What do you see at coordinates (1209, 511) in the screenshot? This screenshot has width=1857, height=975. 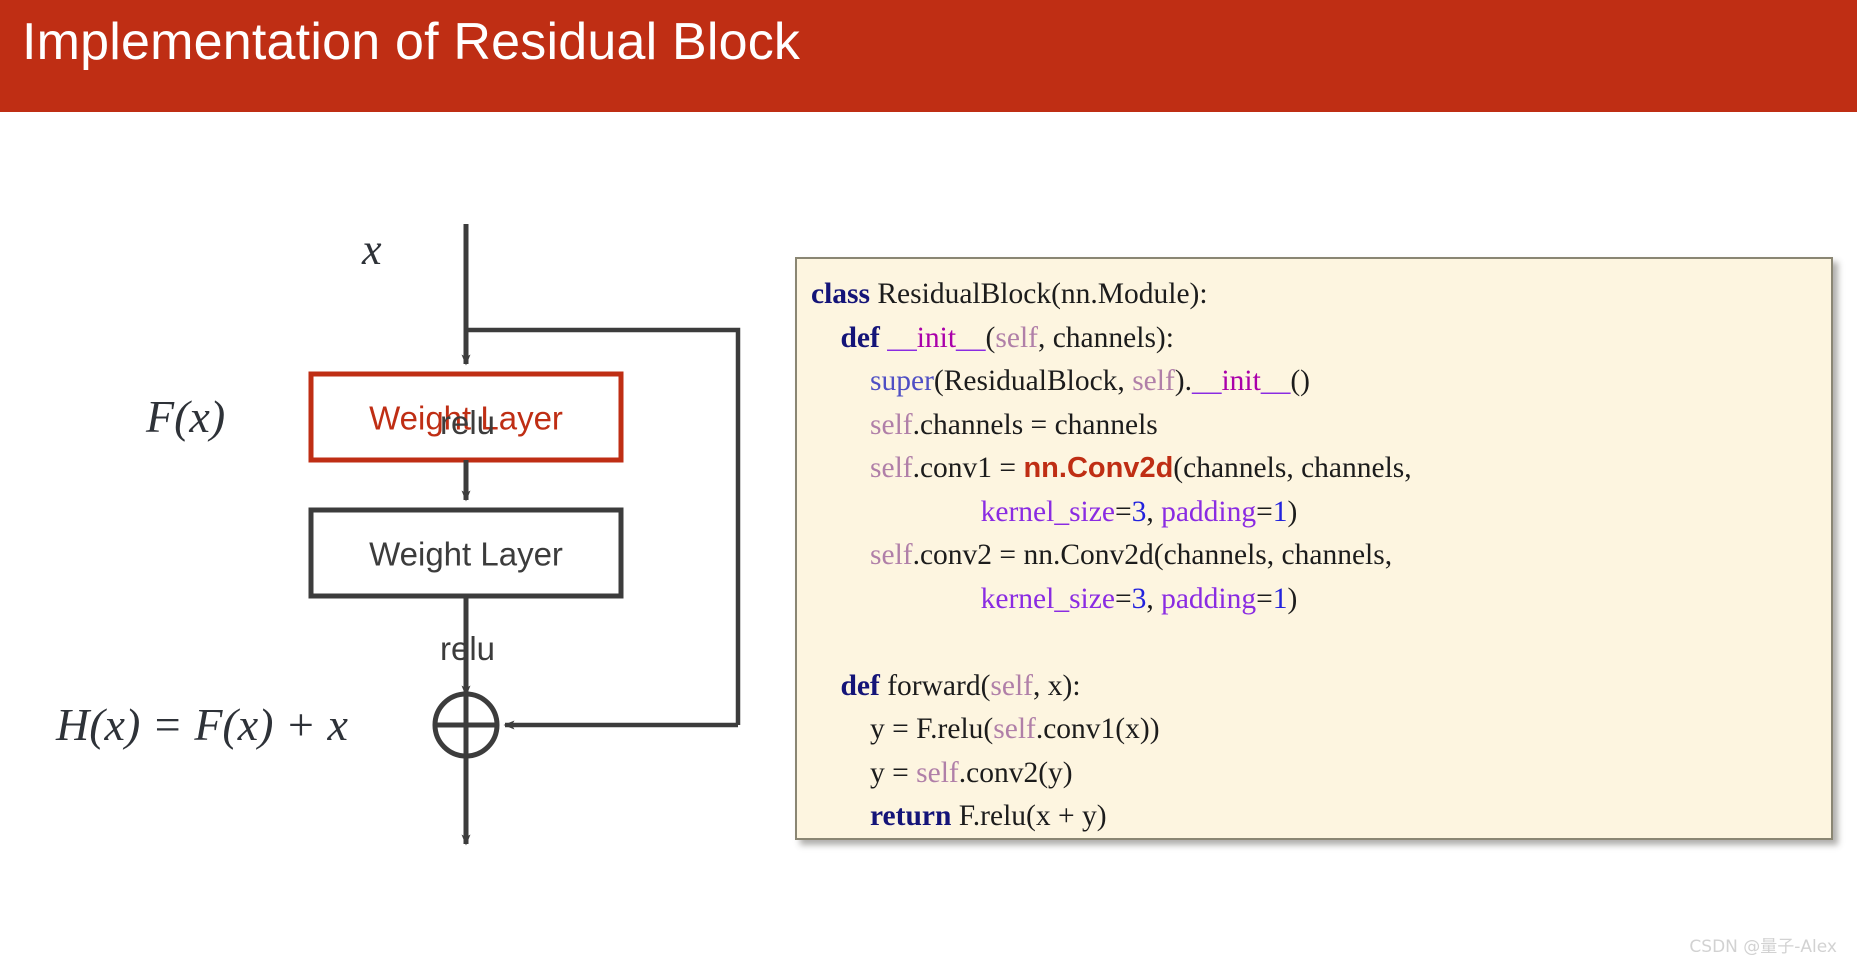 I see `token-padding-kwarg: padding` at bounding box center [1209, 511].